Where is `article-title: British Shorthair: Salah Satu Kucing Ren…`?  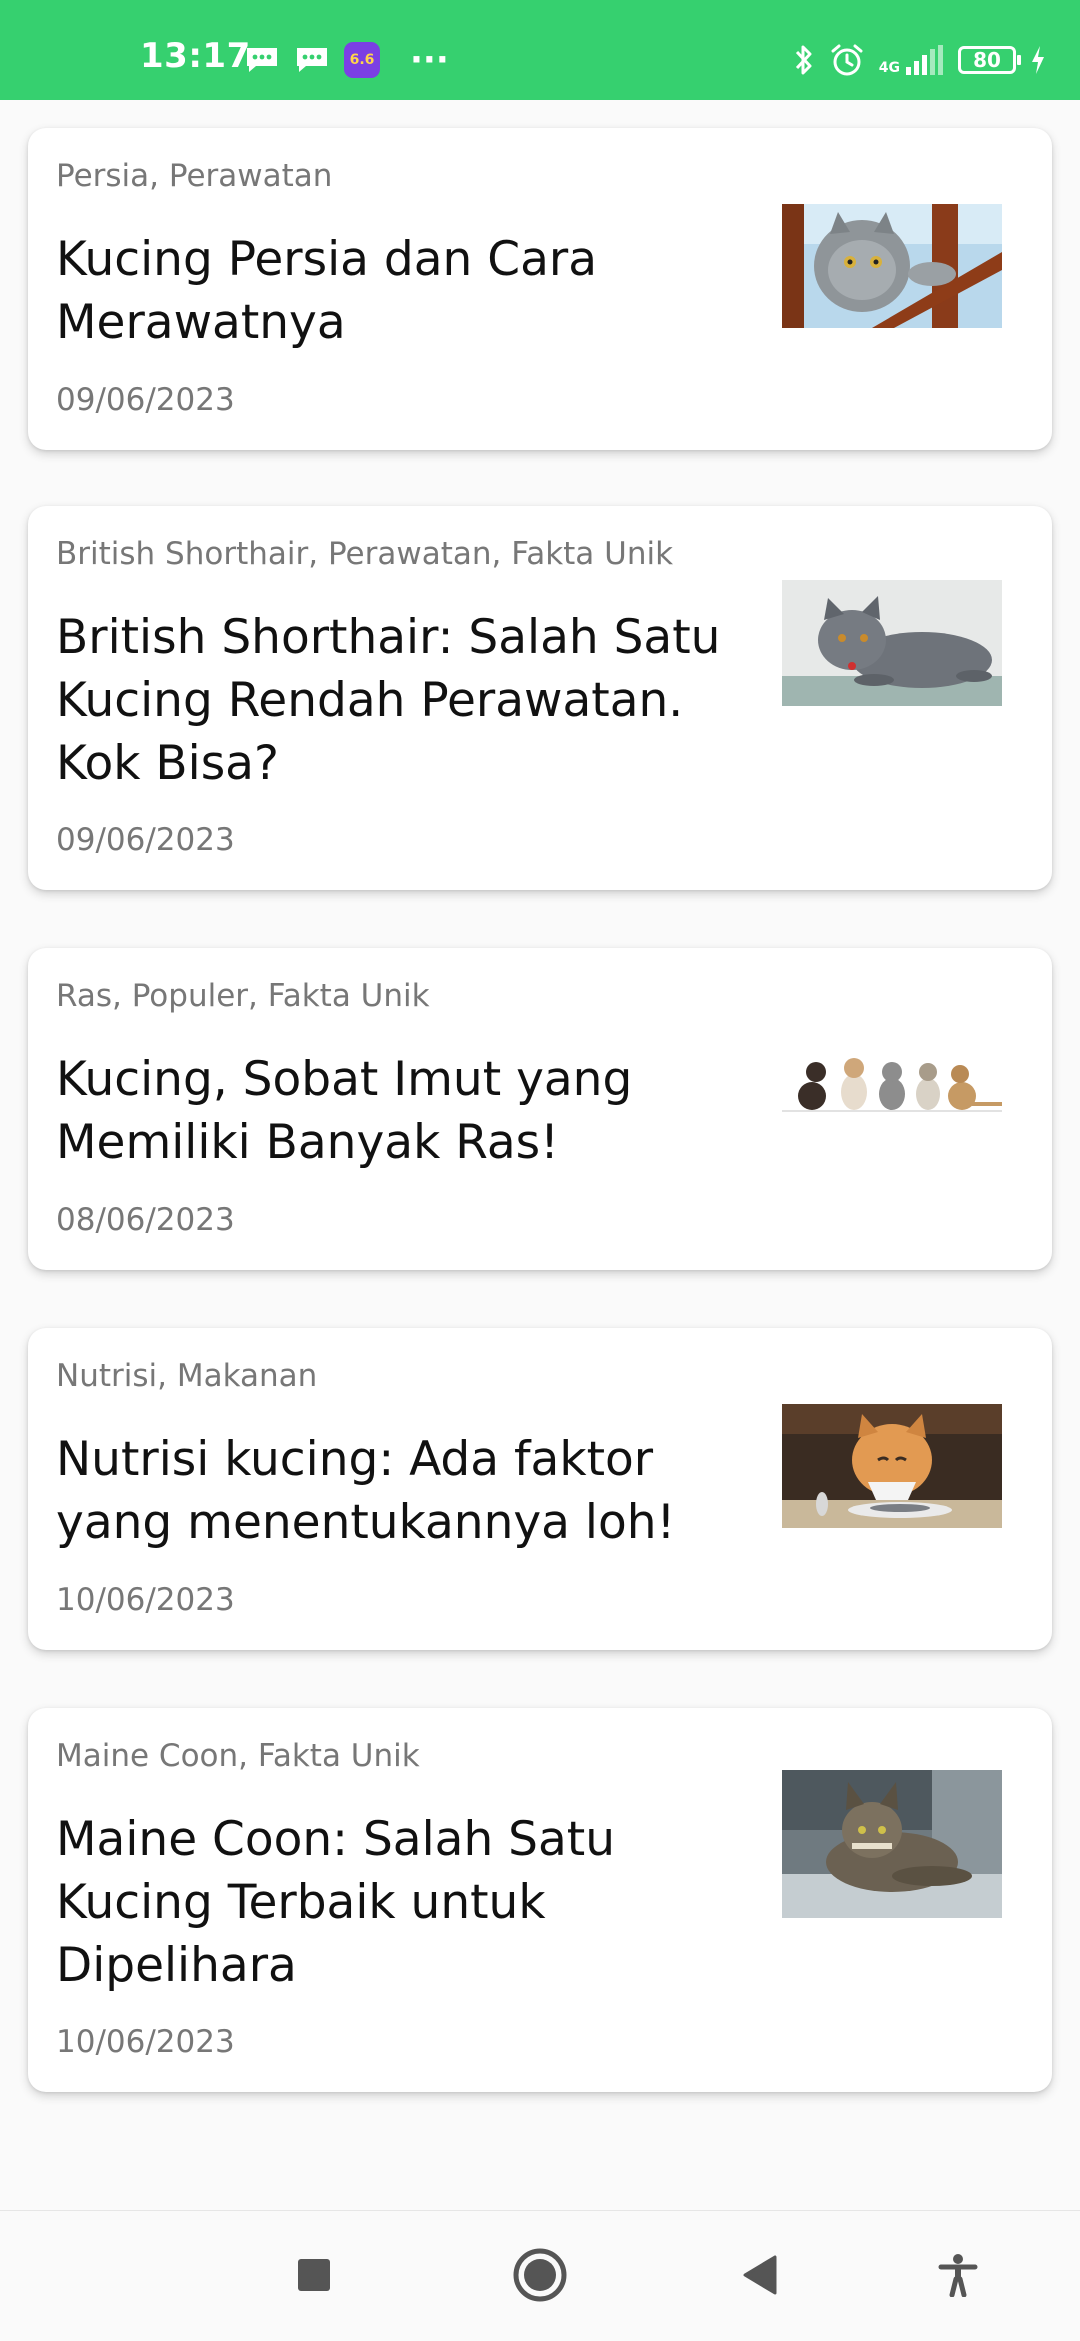 article-title: British Shorthair: Salah Satu Kucing Ren… is located at coordinates (388, 700).